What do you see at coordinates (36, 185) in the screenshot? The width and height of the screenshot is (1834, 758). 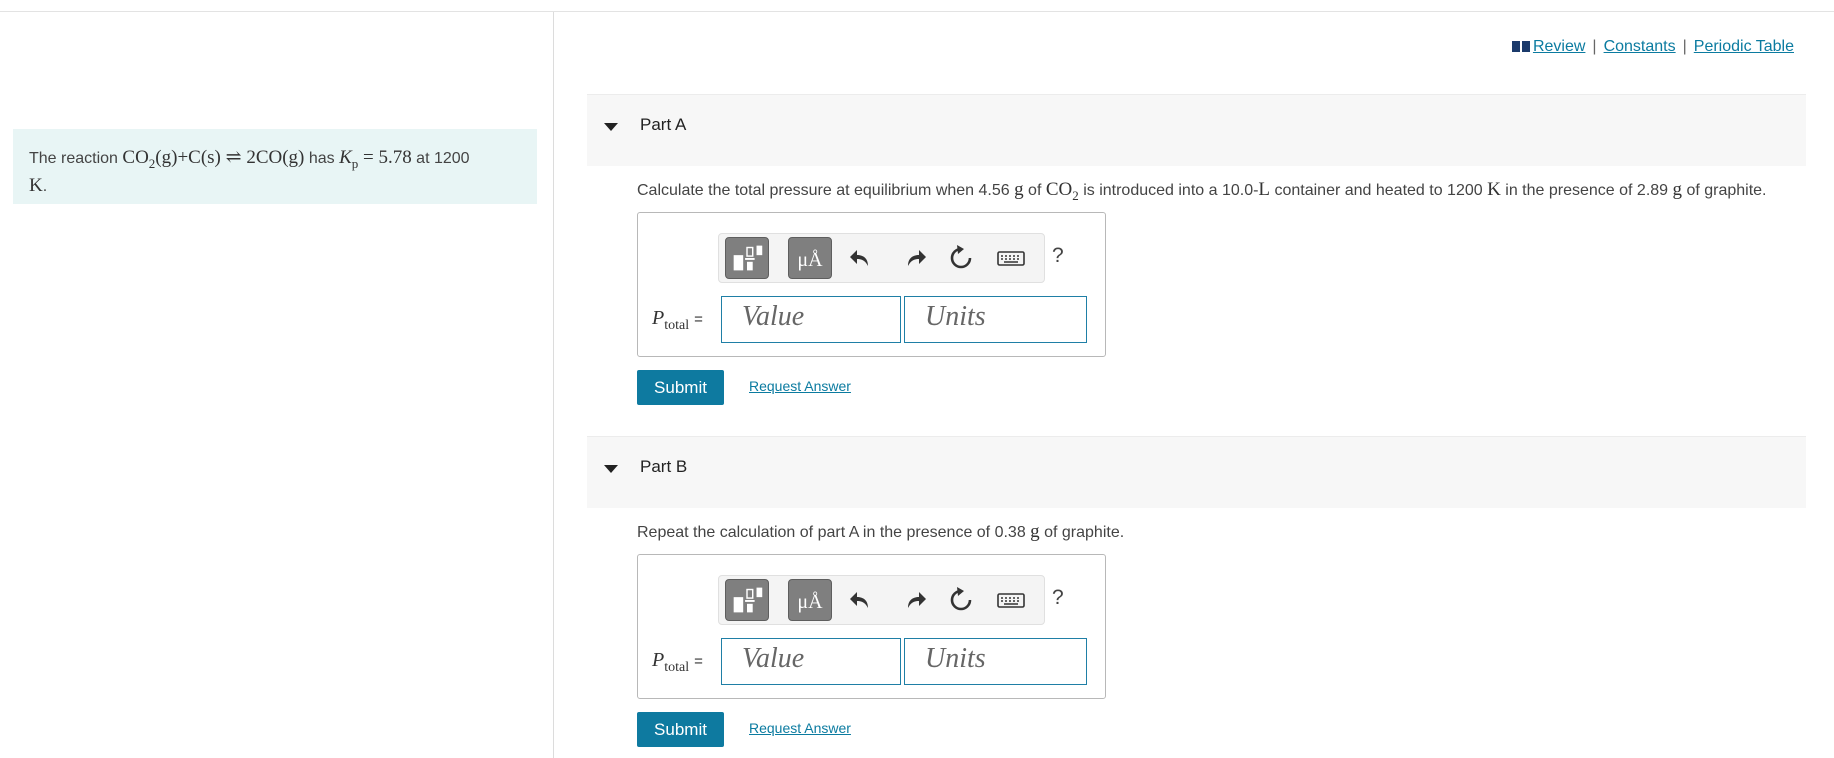 I see `intro-unit: K` at bounding box center [36, 185].